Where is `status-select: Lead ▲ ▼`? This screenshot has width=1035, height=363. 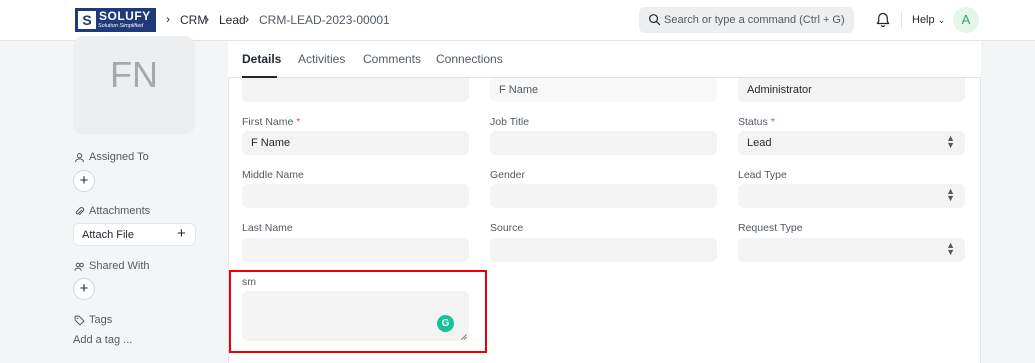
status-select: Lead ▲ ▼ is located at coordinates (851, 143).